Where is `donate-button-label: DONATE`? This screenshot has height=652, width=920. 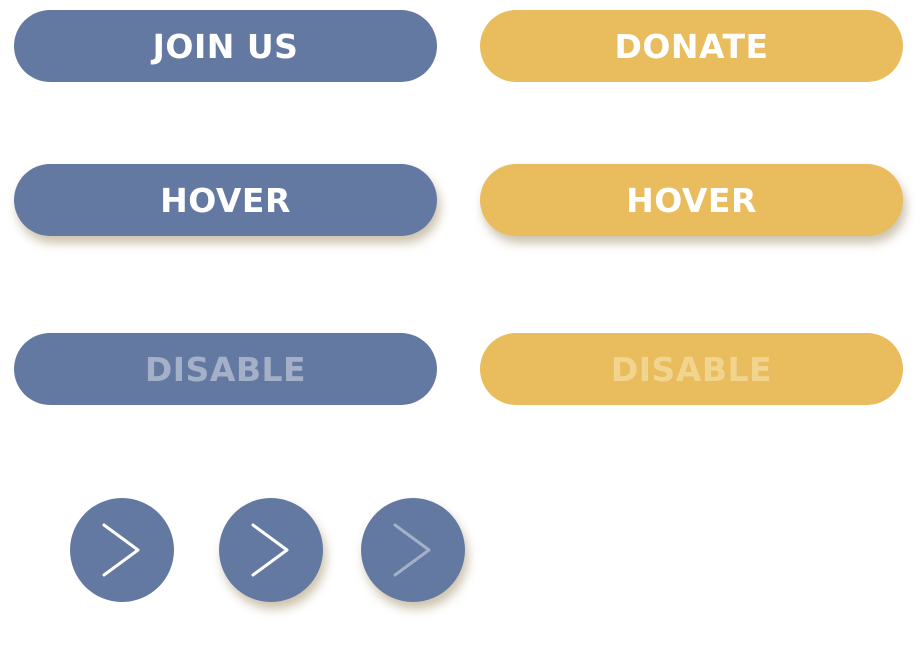
donate-button-label: DONATE is located at coordinates (691, 46).